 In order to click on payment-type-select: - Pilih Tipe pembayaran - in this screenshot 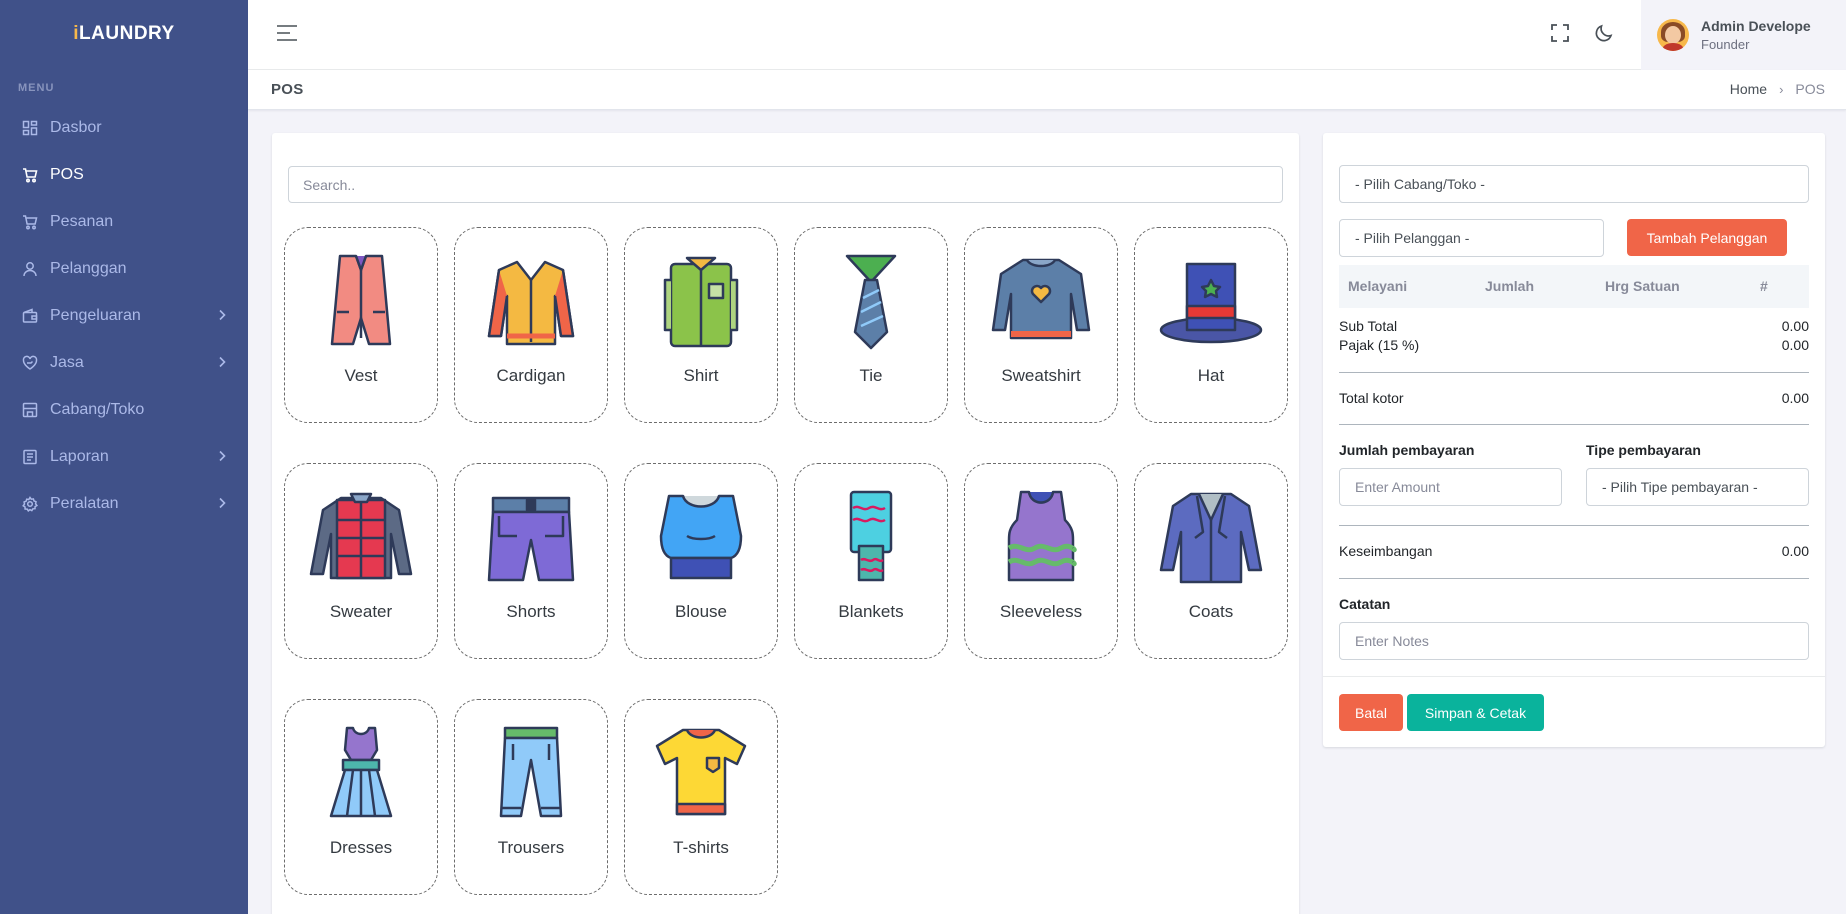, I will do `click(1697, 487)`.